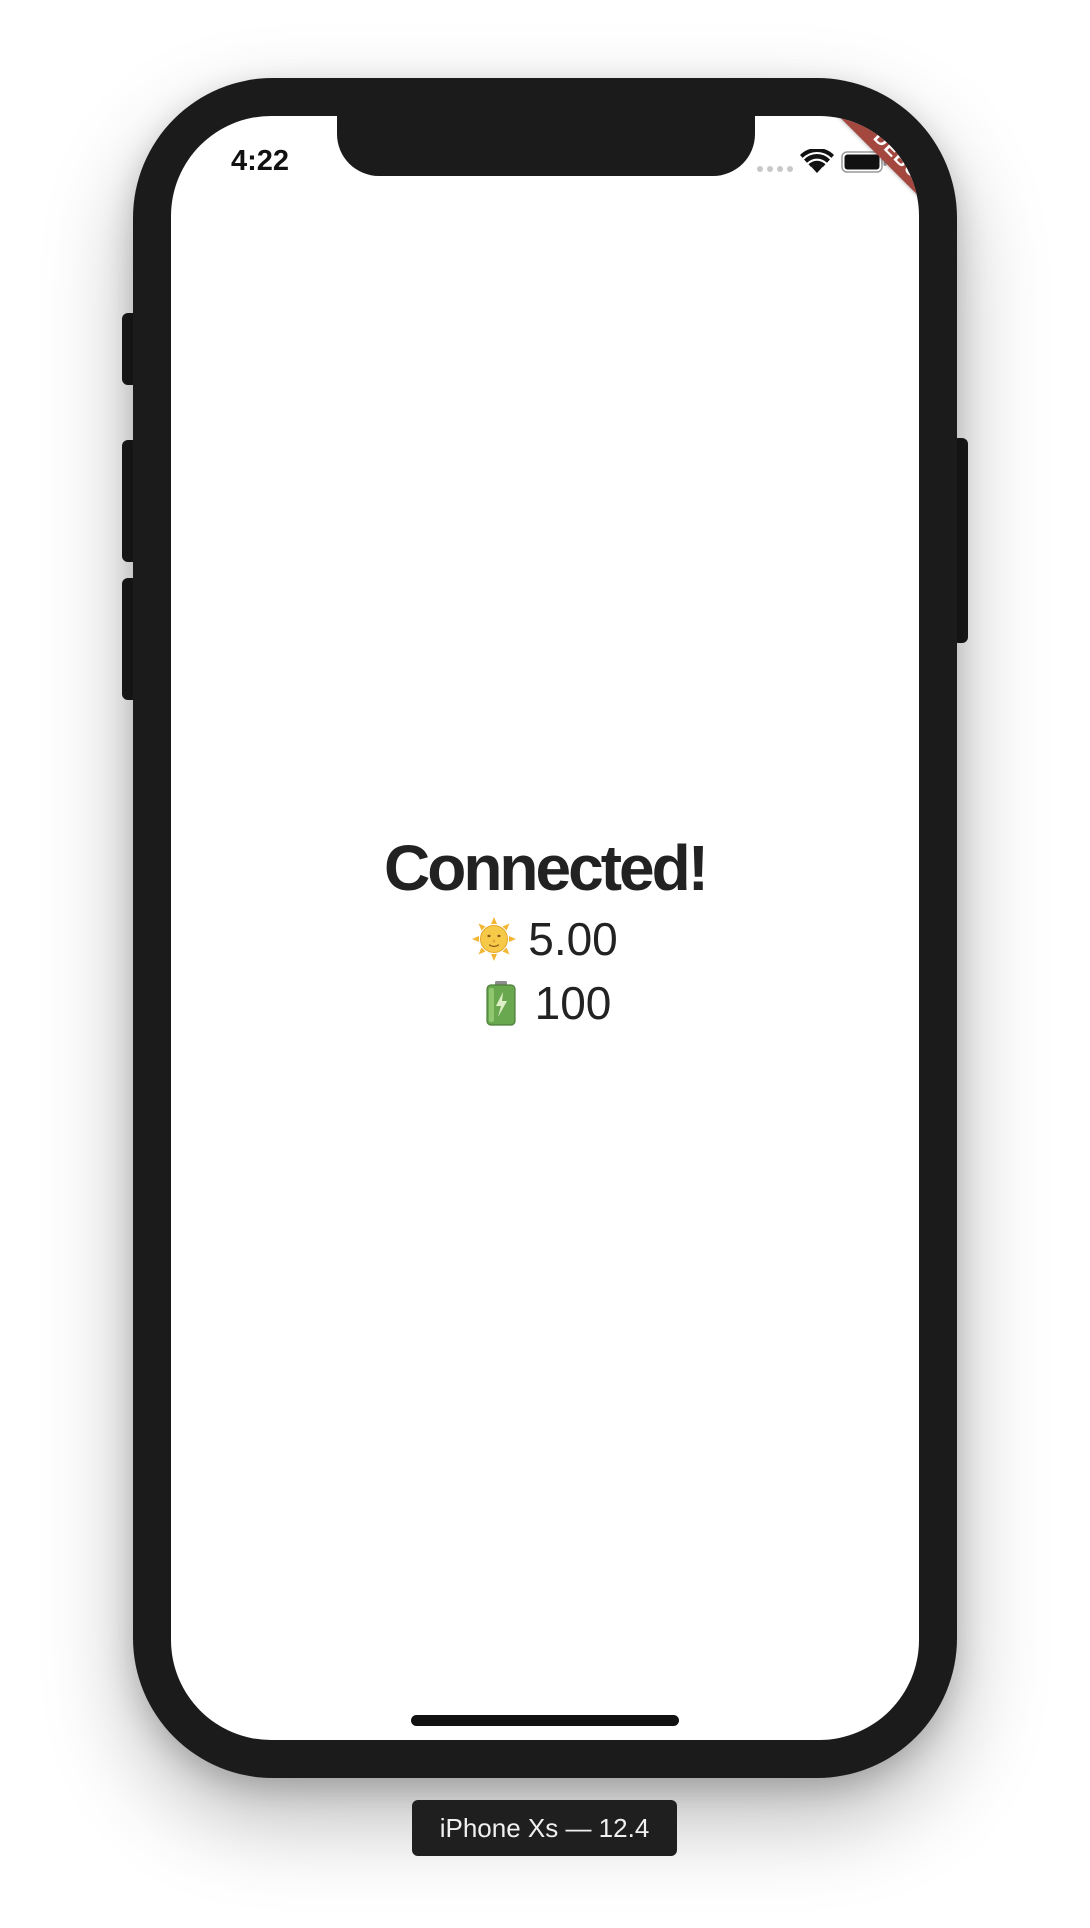 This screenshot has width=1090, height=1928. I want to click on device-label: iPhone Xs — 12.4, so click(544, 1828).